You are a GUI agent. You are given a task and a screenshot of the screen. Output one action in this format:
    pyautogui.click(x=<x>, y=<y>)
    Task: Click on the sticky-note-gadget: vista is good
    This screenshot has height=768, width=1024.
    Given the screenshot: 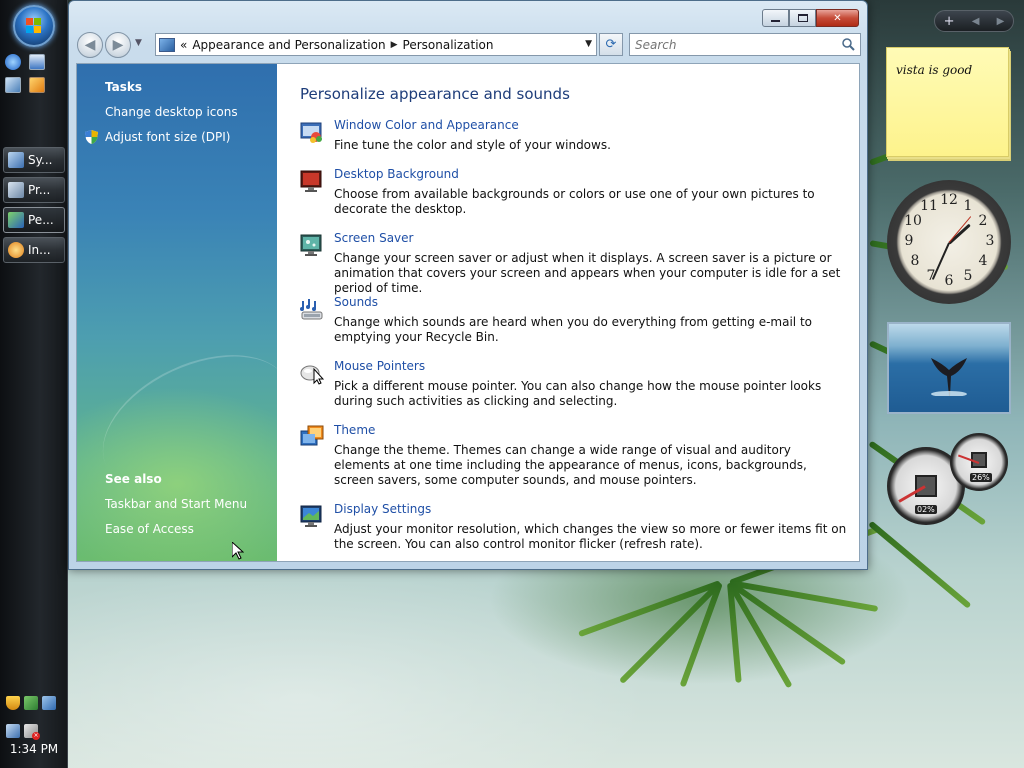 What is the action you would take?
    pyautogui.click(x=947, y=102)
    